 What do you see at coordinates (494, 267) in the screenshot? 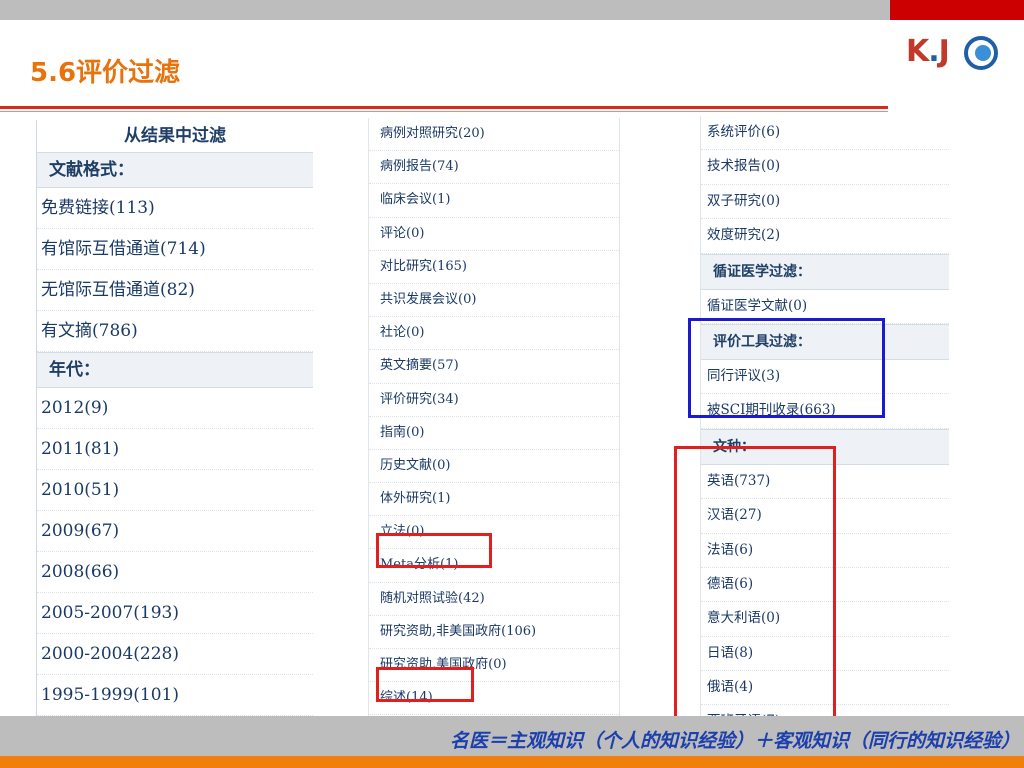
I see `publication-type-link: 对比研究(165)` at bounding box center [494, 267].